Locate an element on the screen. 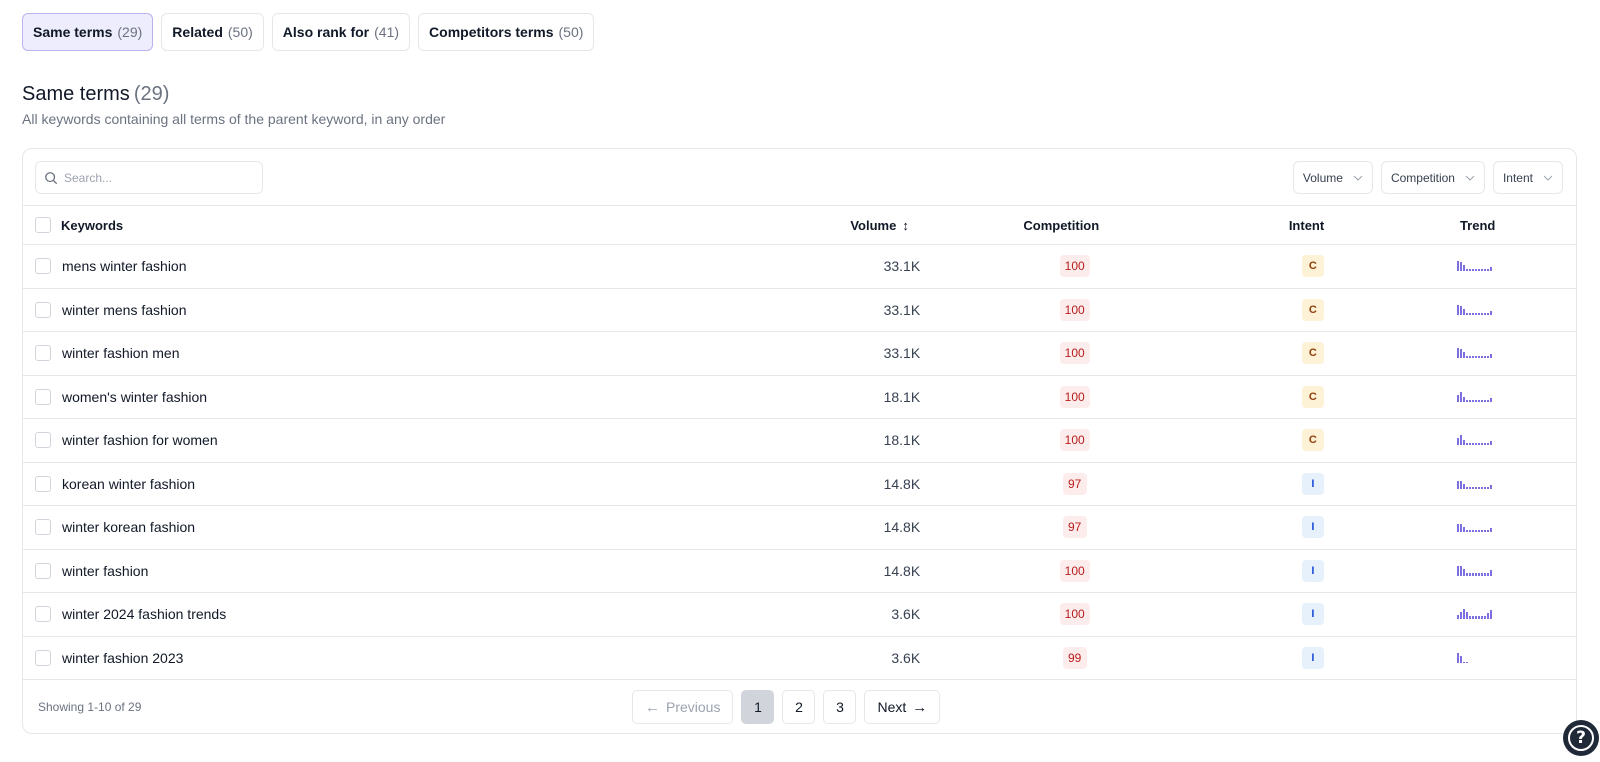 This screenshot has height=762, width=1600. table-row: mens winter fashion 33.1K 100 C is located at coordinates (799, 267).